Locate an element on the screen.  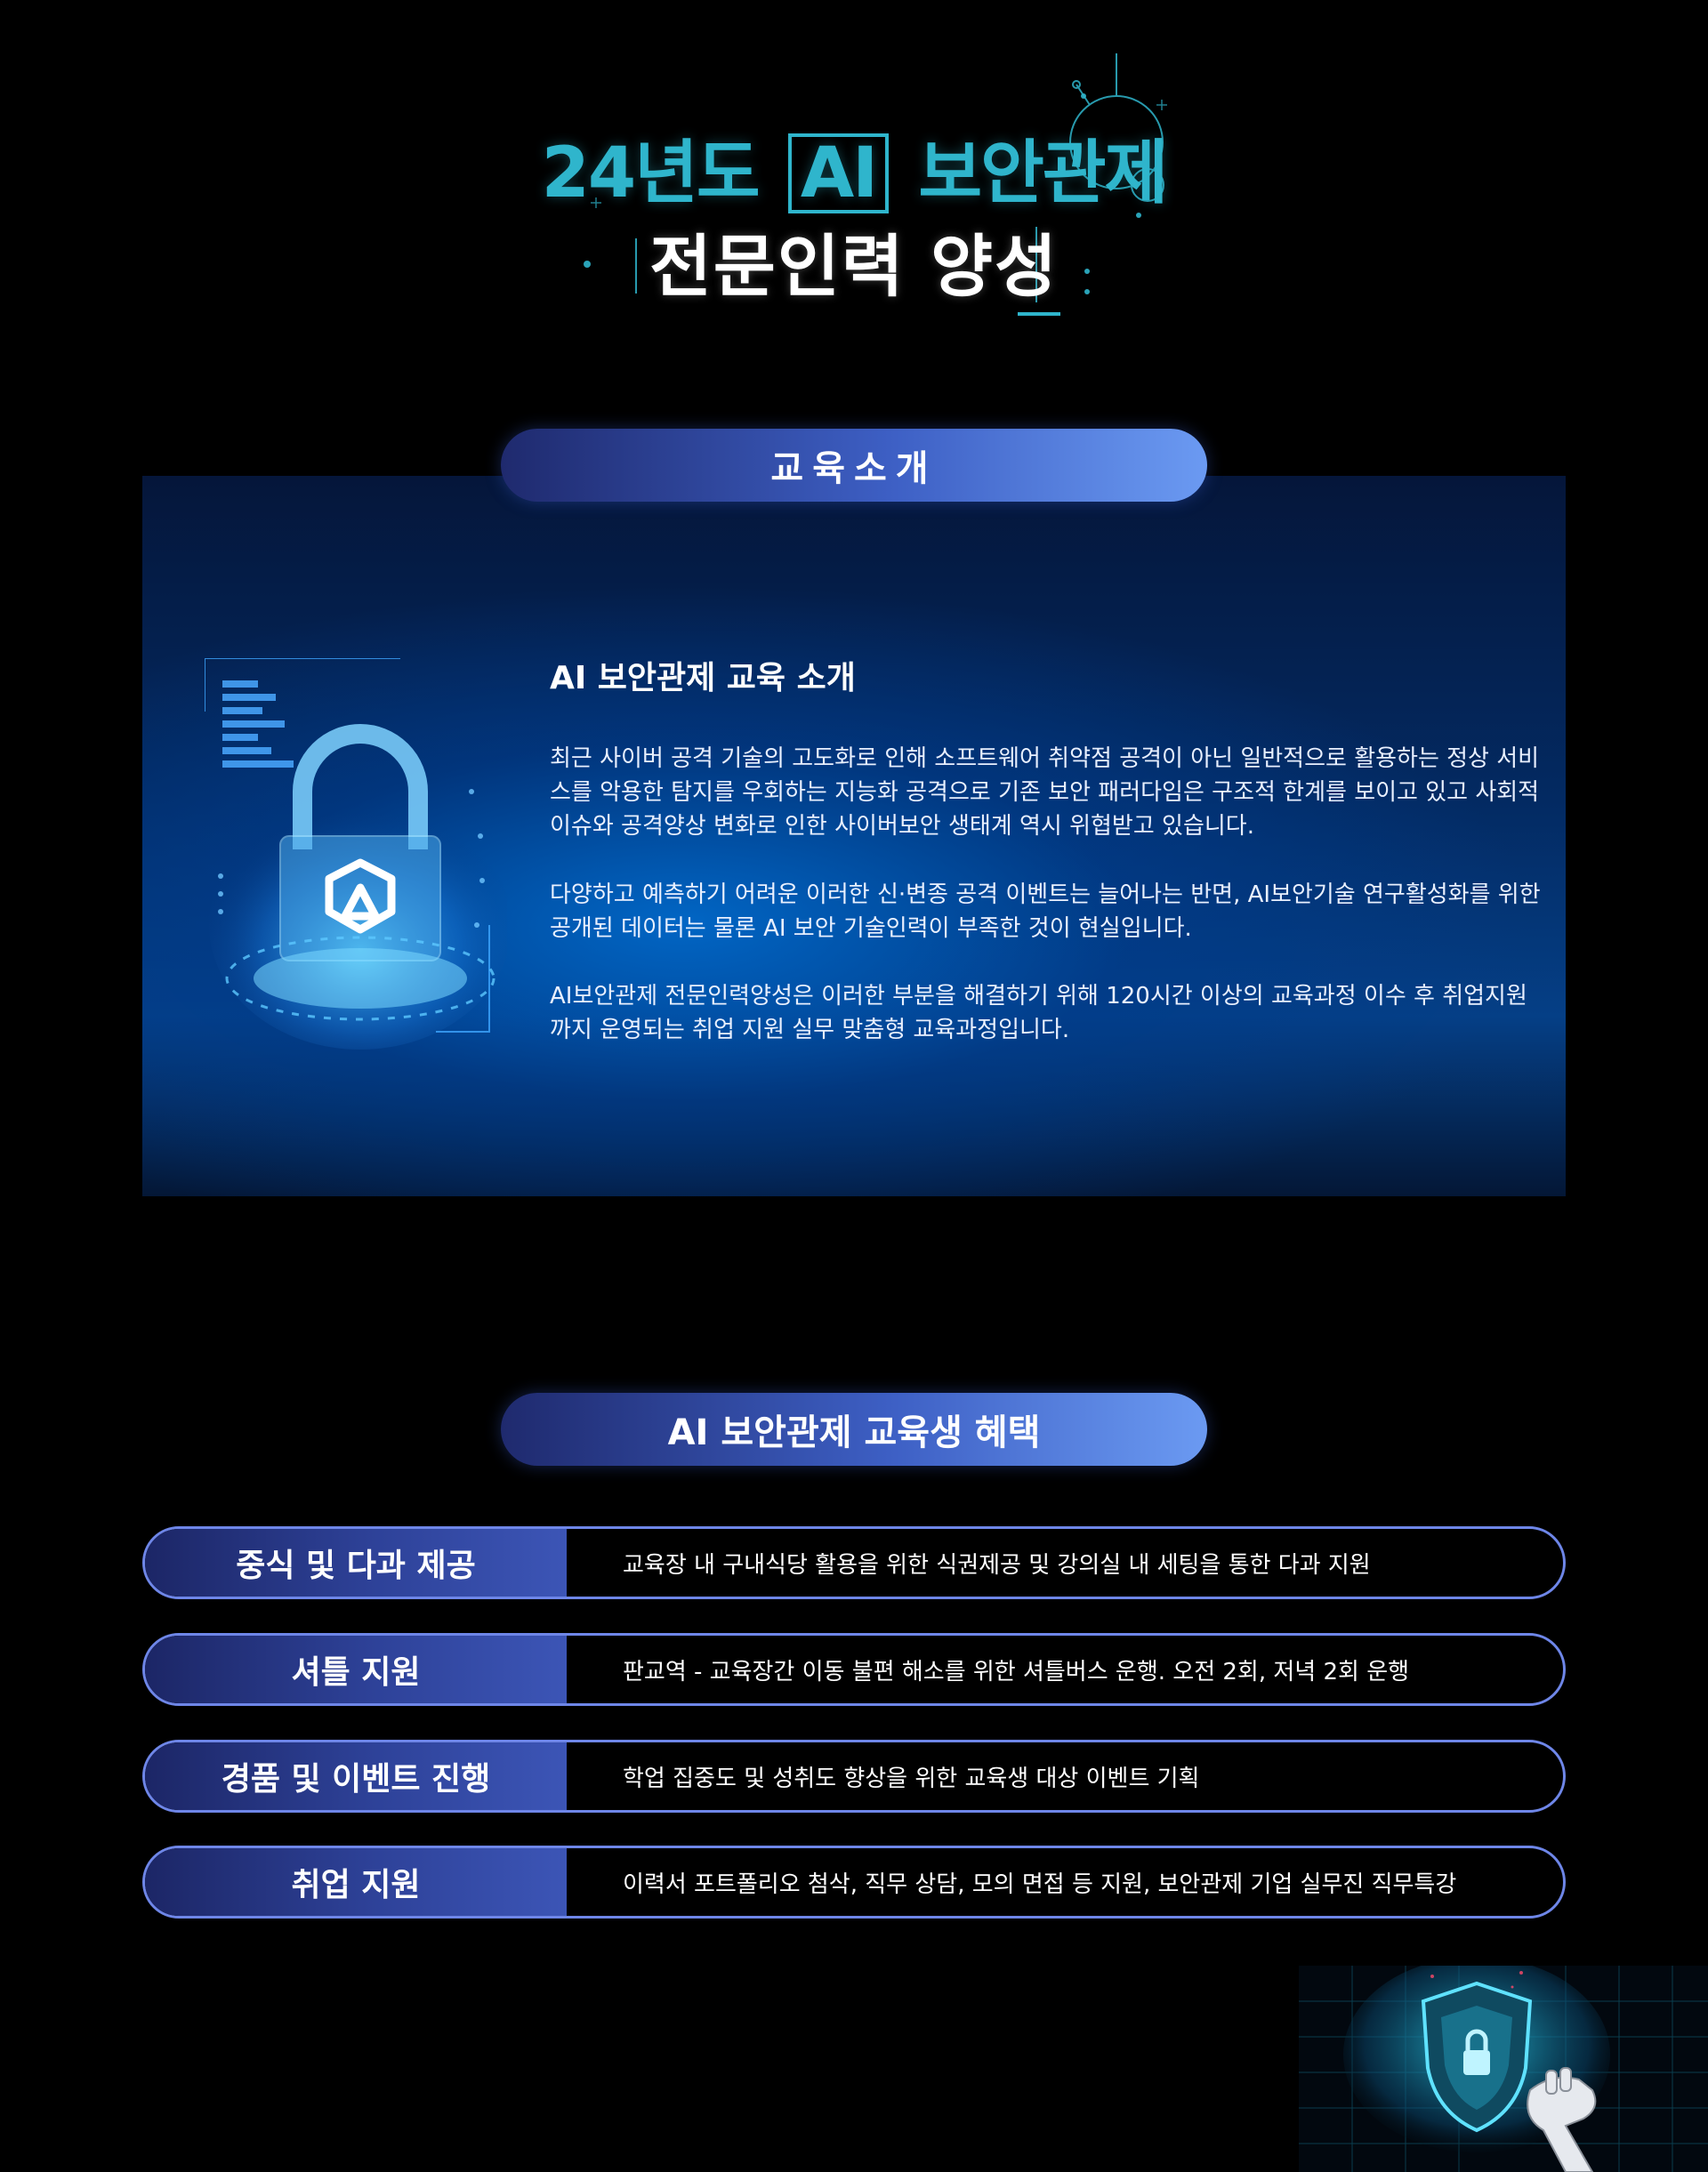
lock-shield-icon is located at coordinates (356, 854).